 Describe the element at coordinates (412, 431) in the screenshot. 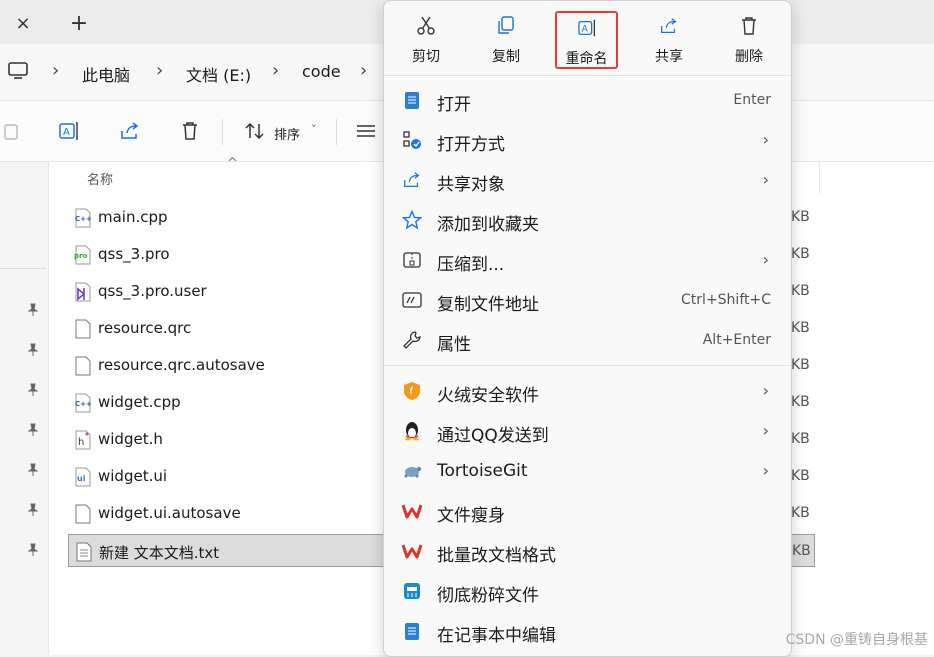

I see `qq-penguin-icon` at that location.